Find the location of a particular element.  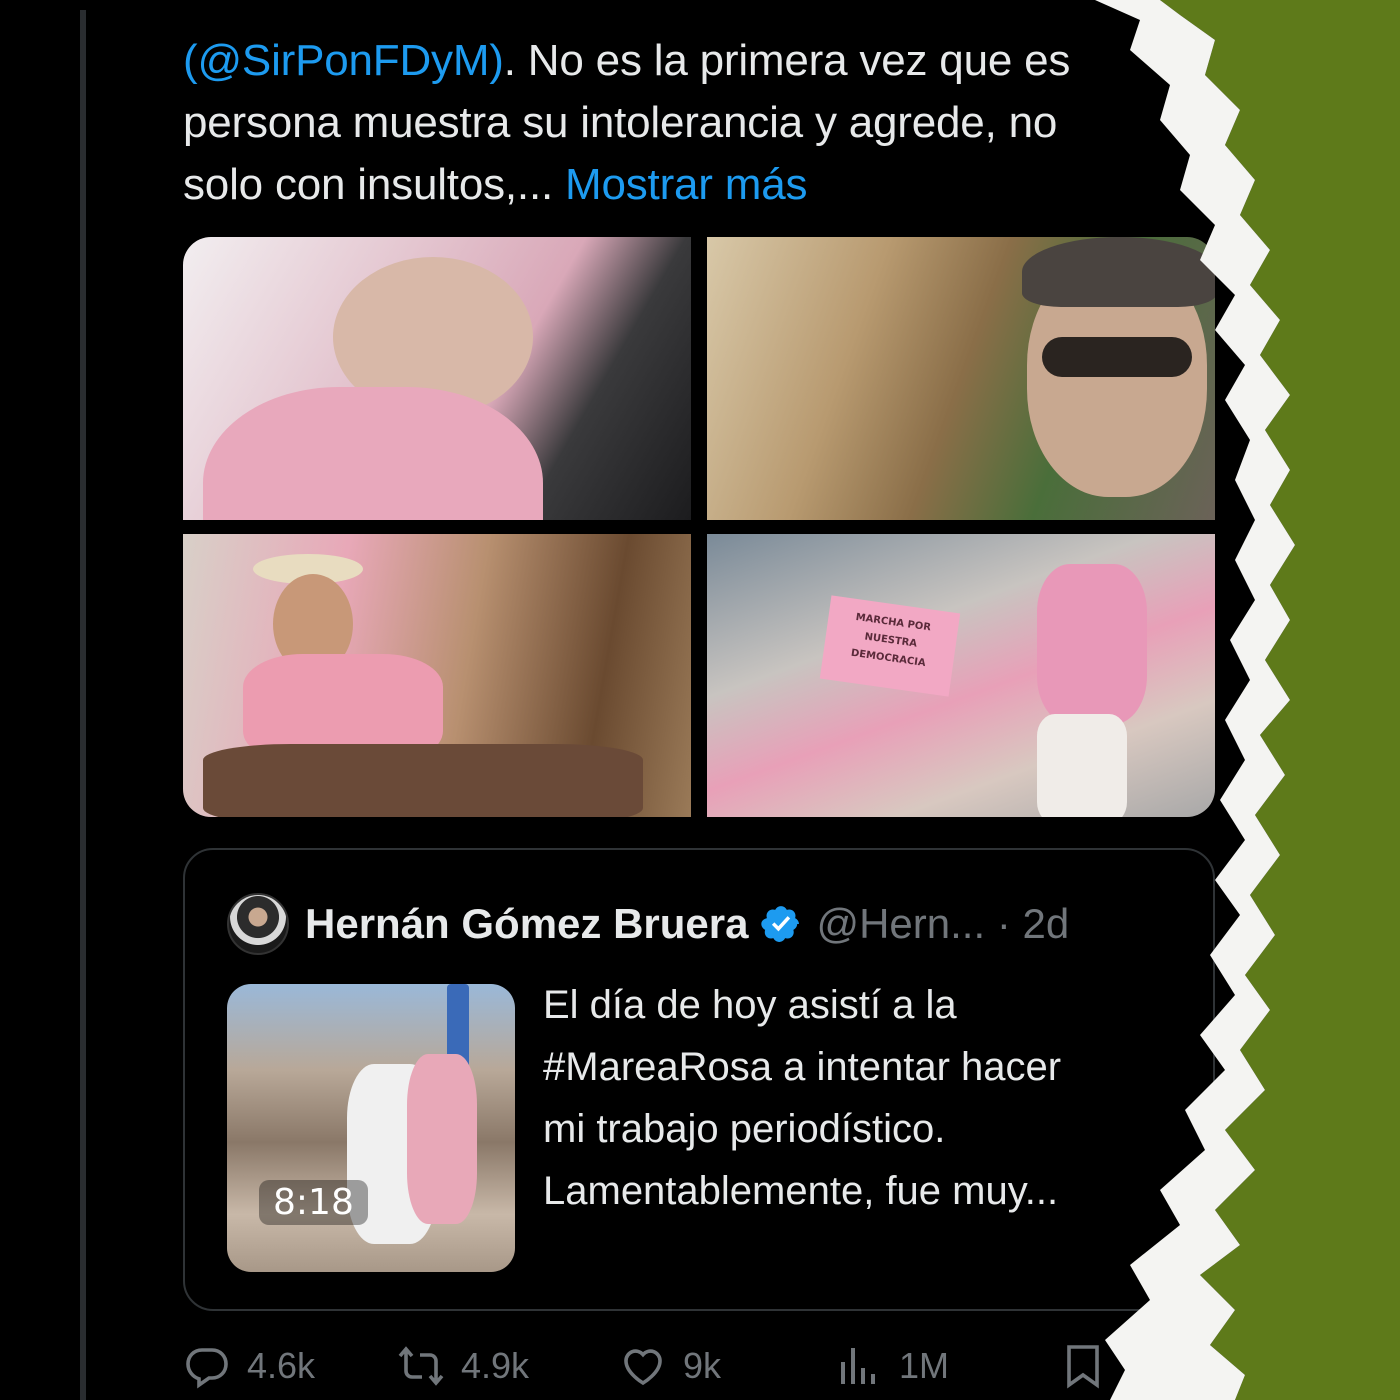

repost-icon is located at coordinates (421, 1366).